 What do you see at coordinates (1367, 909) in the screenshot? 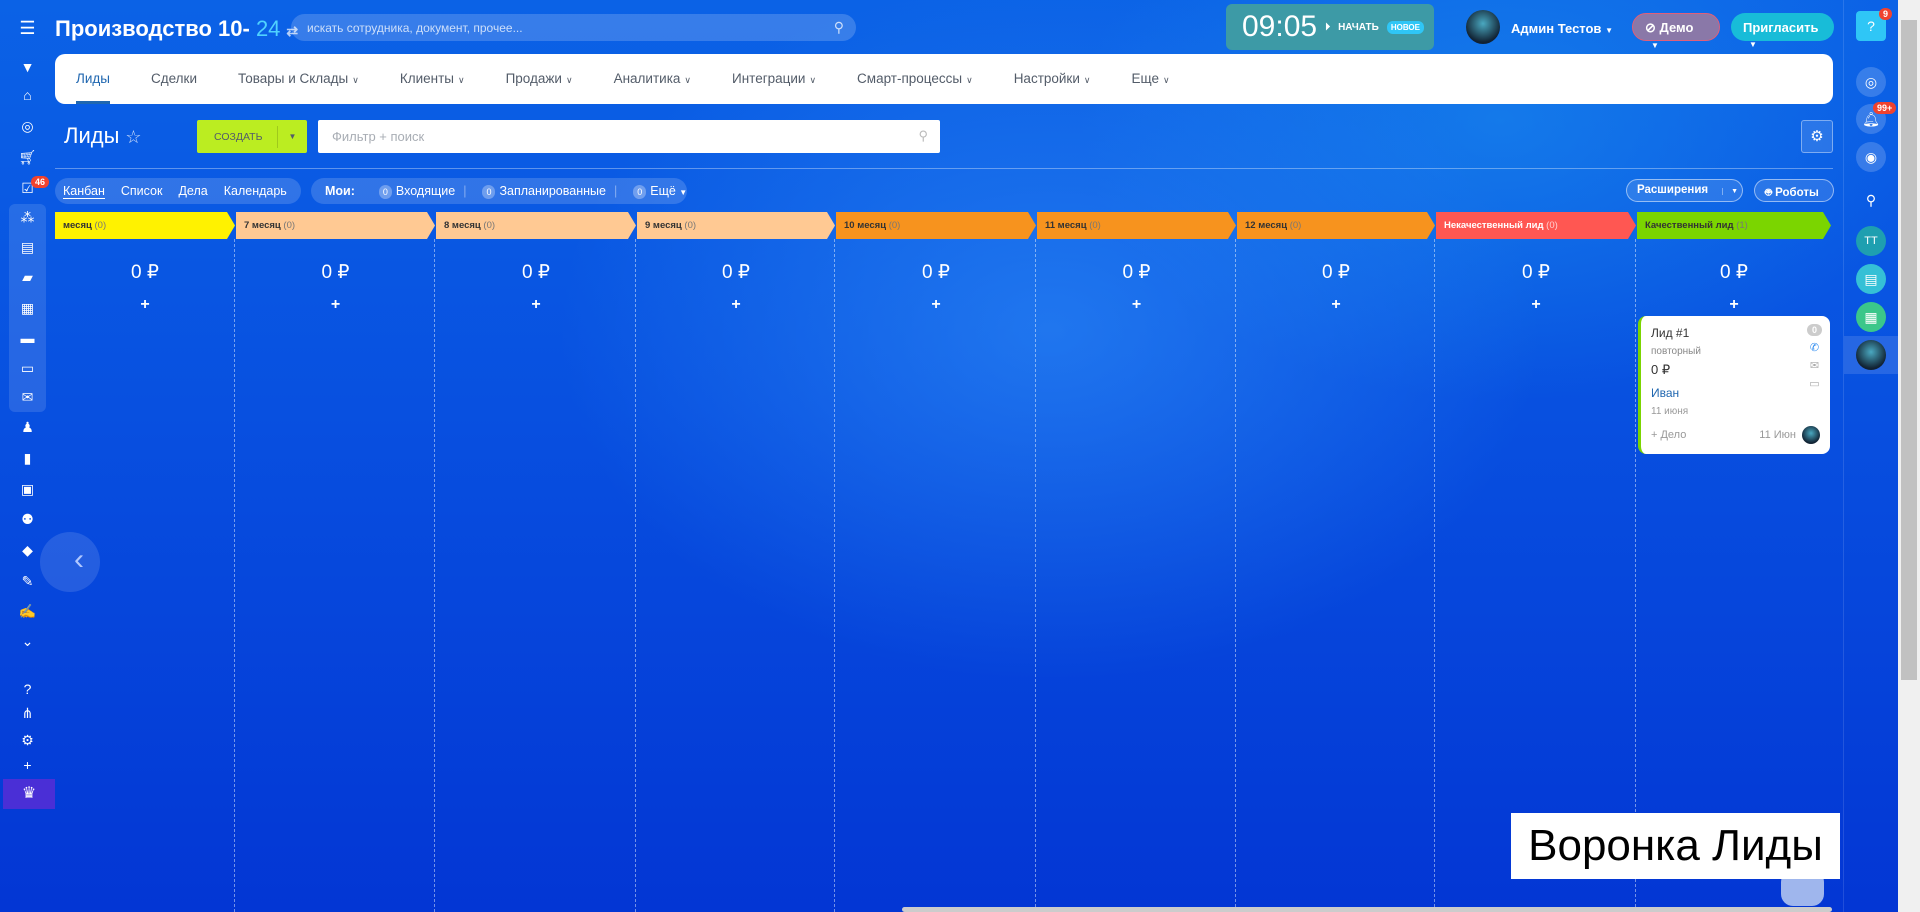
I see `horizontal-scrollbar` at bounding box center [1367, 909].